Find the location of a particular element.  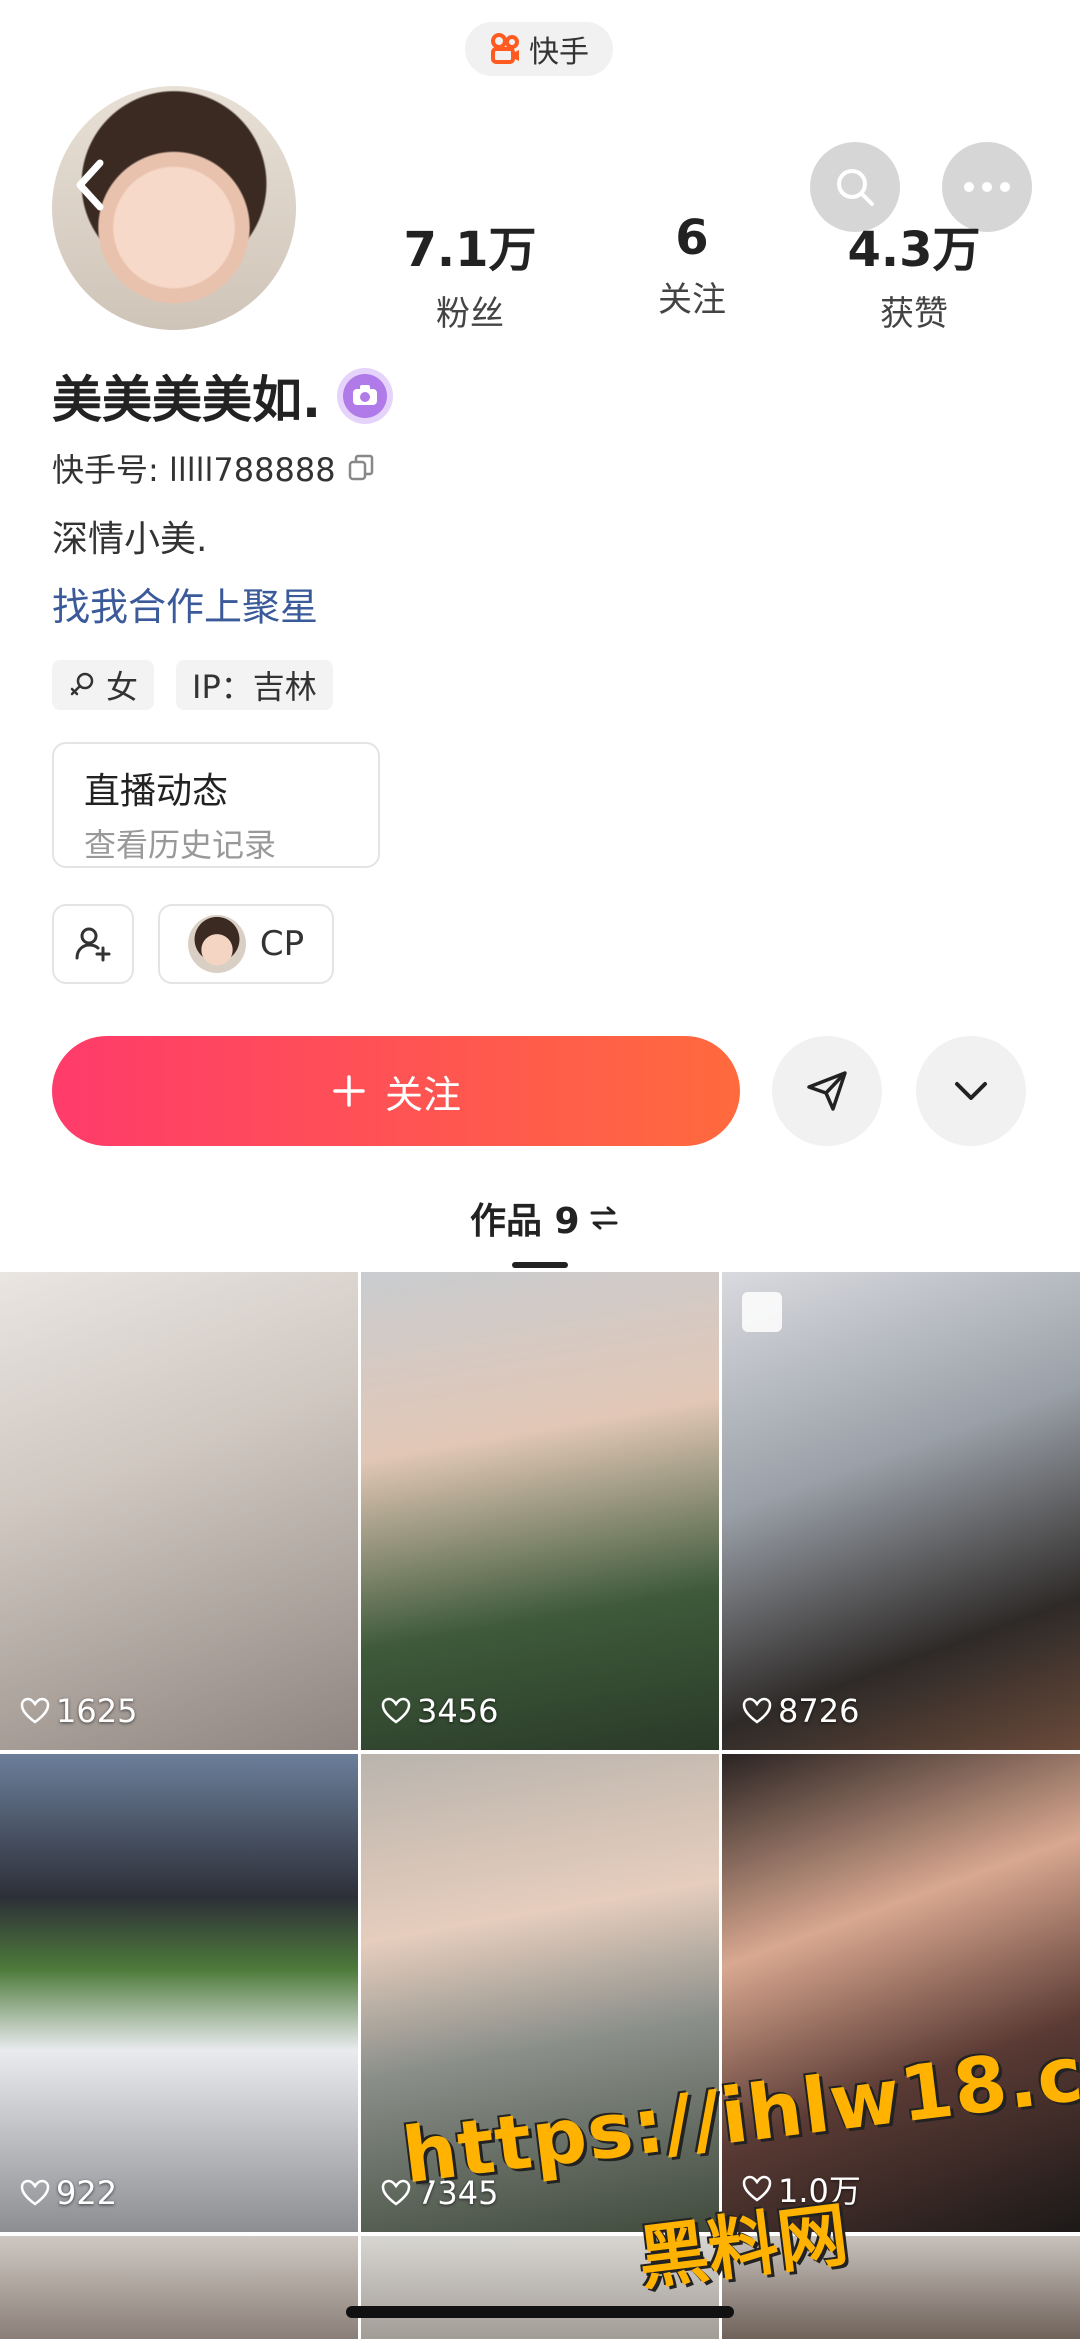

more-dots-icon is located at coordinates (987, 187).